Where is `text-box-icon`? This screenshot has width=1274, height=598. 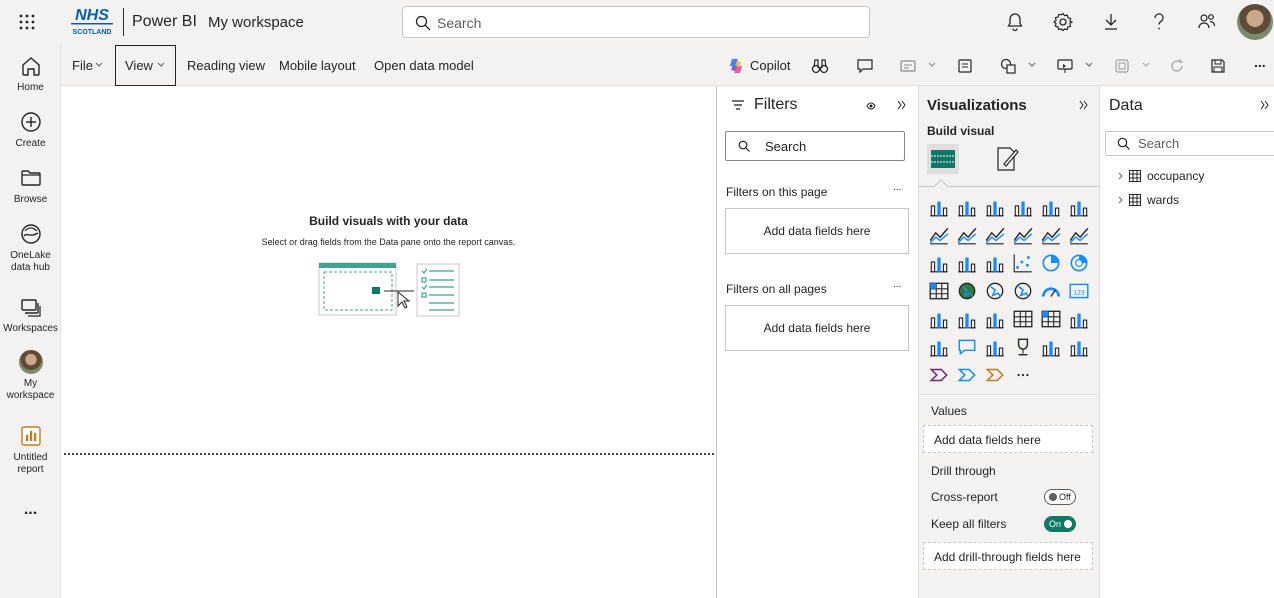
text-box-icon is located at coordinates (965, 66).